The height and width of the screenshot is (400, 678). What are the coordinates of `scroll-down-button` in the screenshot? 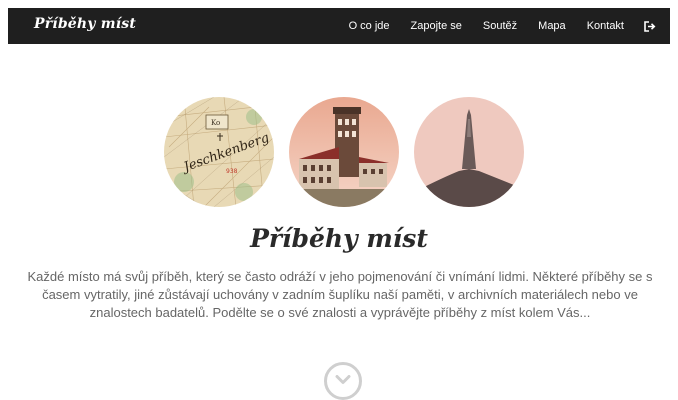 It's located at (343, 381).